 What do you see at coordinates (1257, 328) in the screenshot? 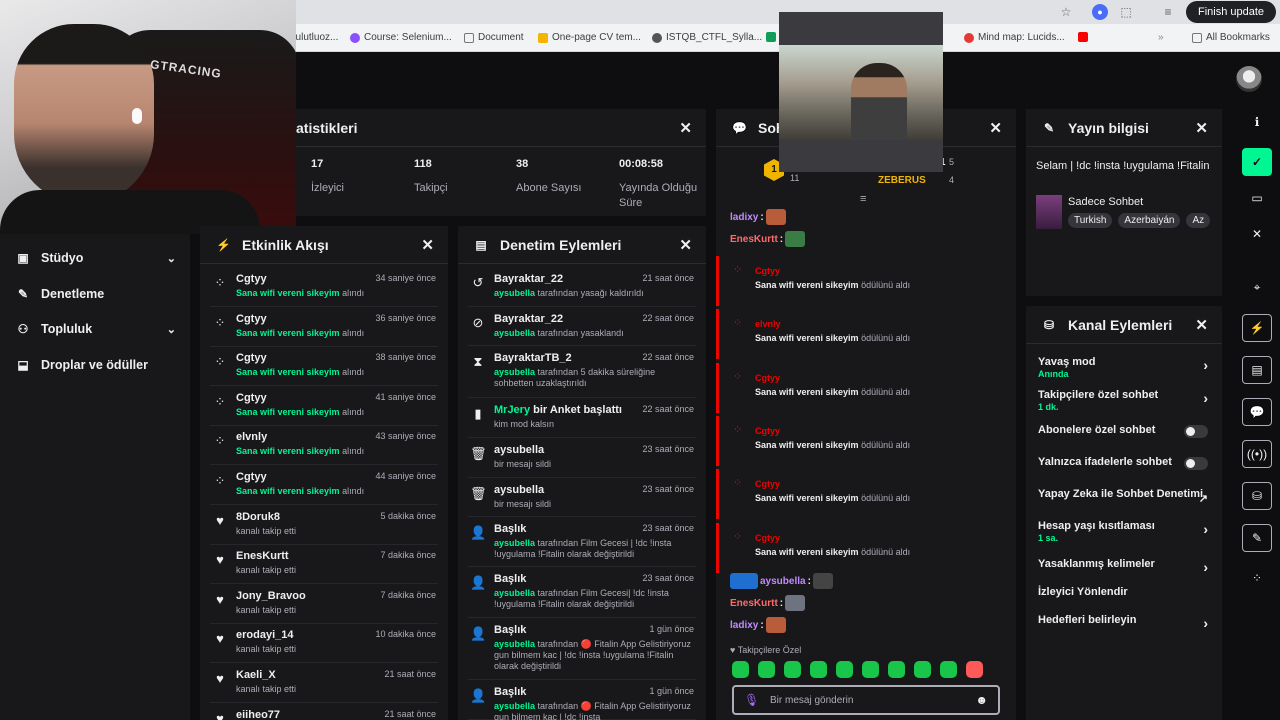
I see `lightning-icon: ⚡` at bounding box center [1257, 328].